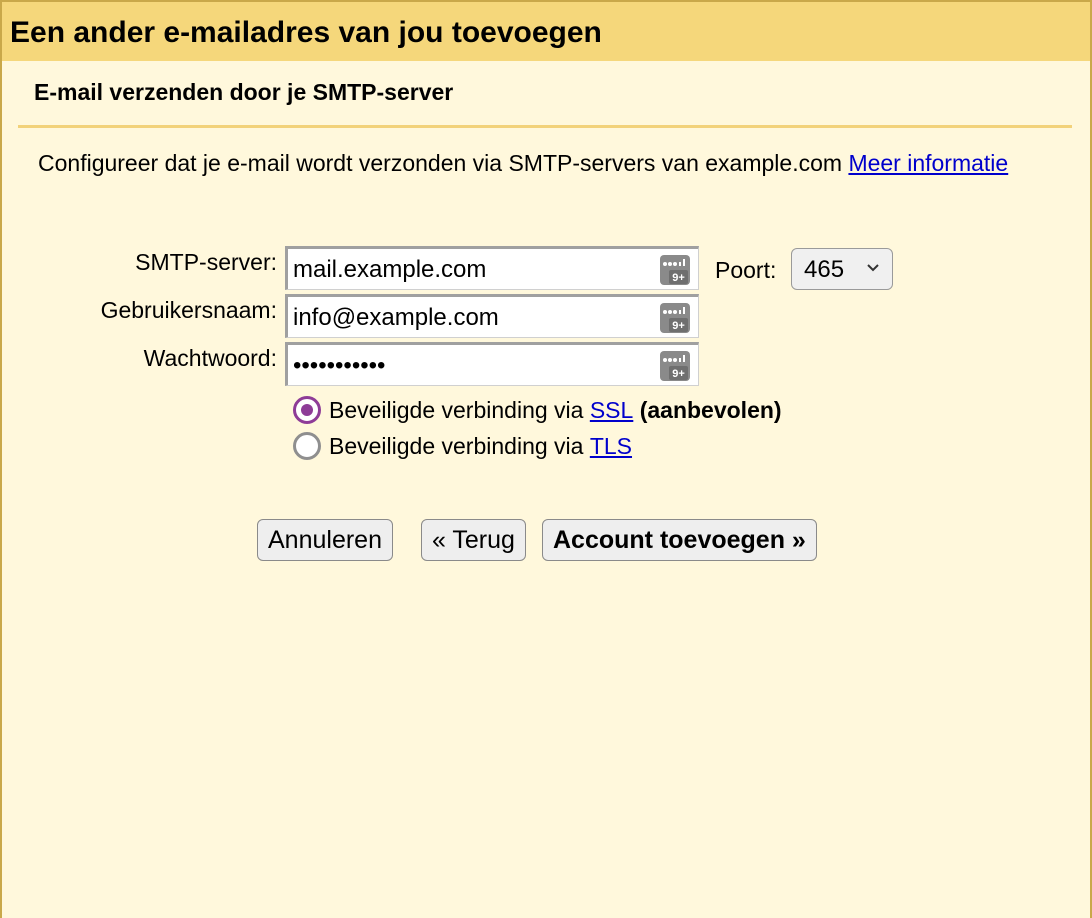 This screenshot has width=1092, height=918. I want to click on password-value: •••••••••••, so click(339, 365).